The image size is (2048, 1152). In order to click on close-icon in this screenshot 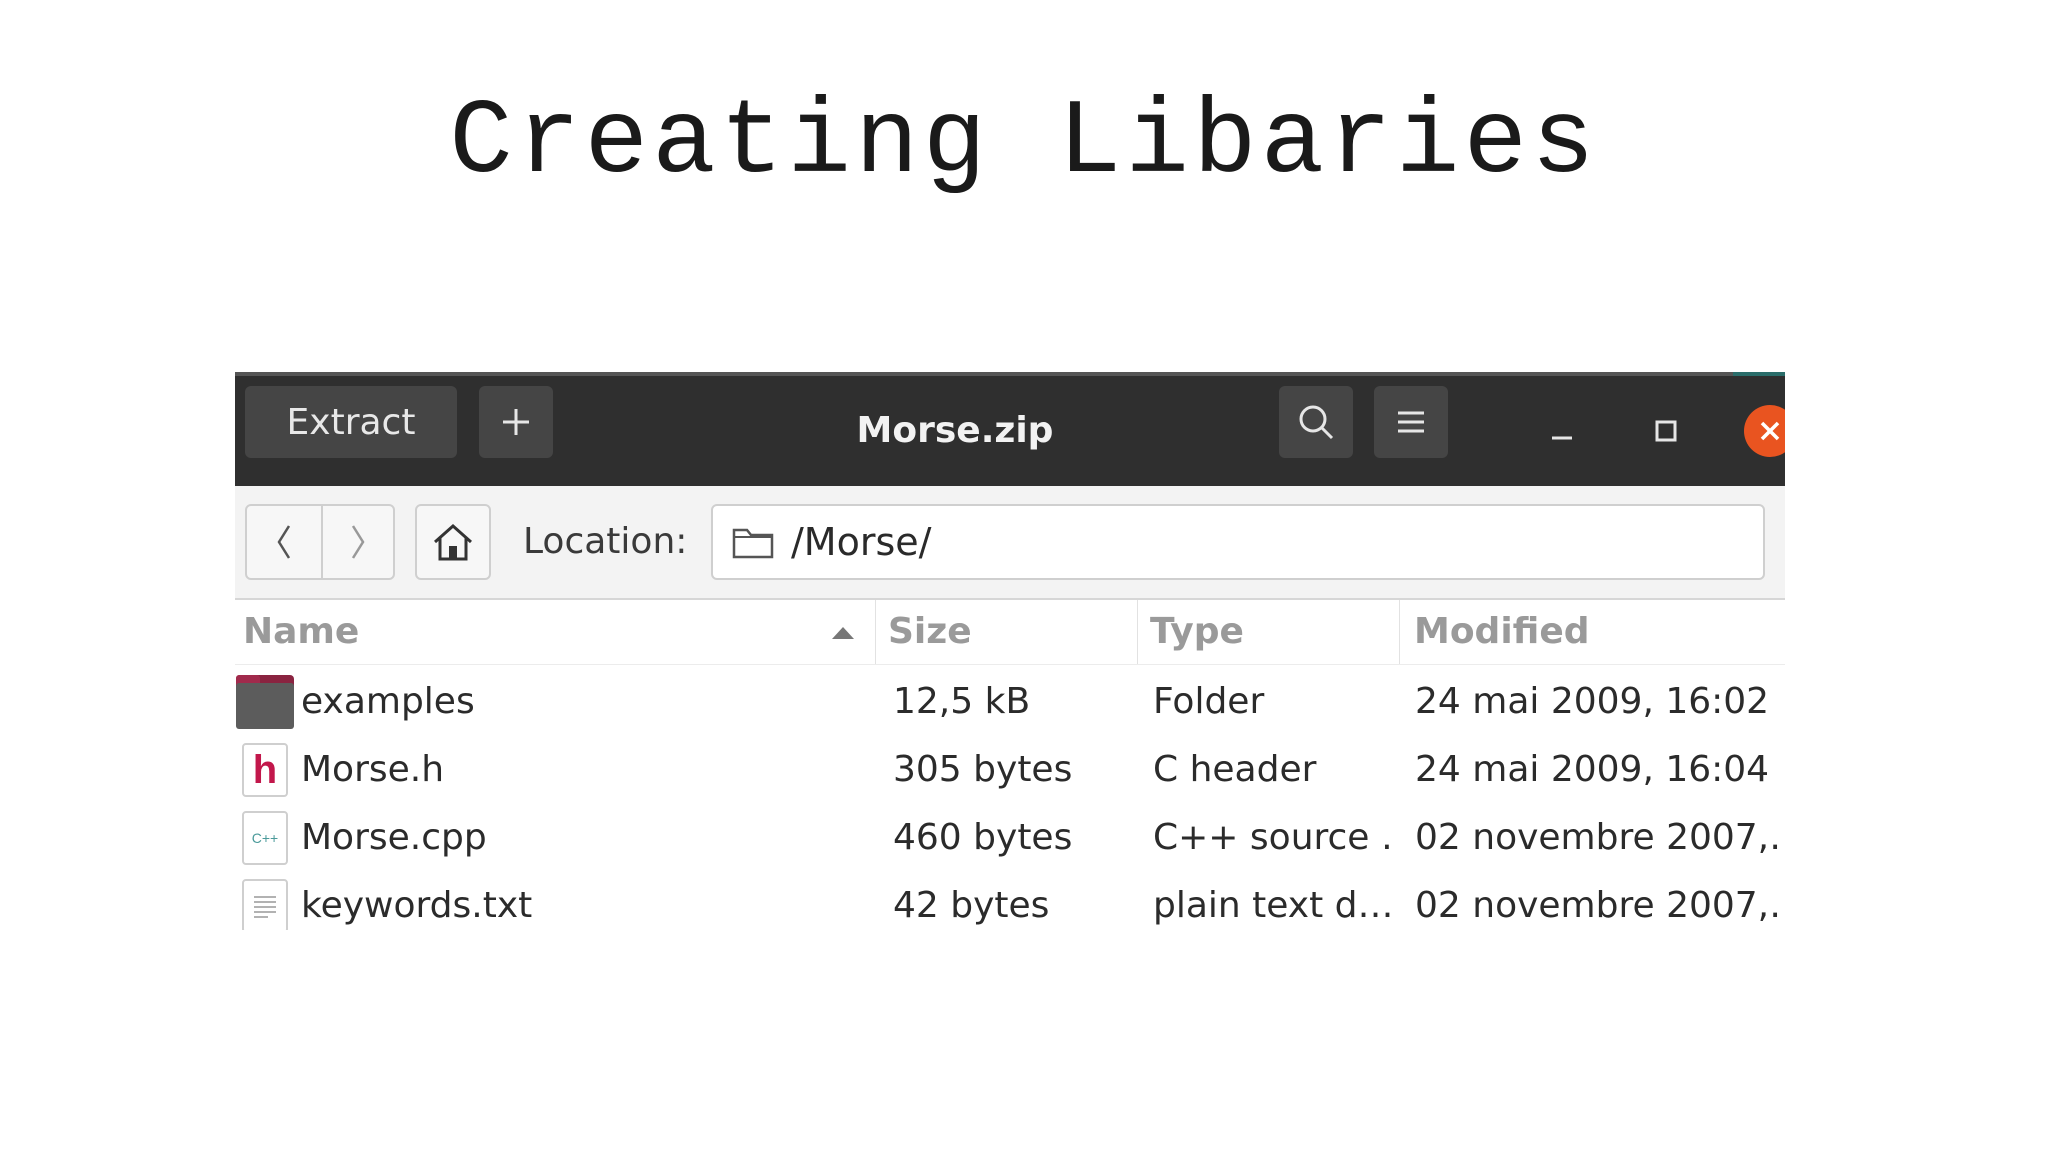, I will do `click(1770, 431)`.